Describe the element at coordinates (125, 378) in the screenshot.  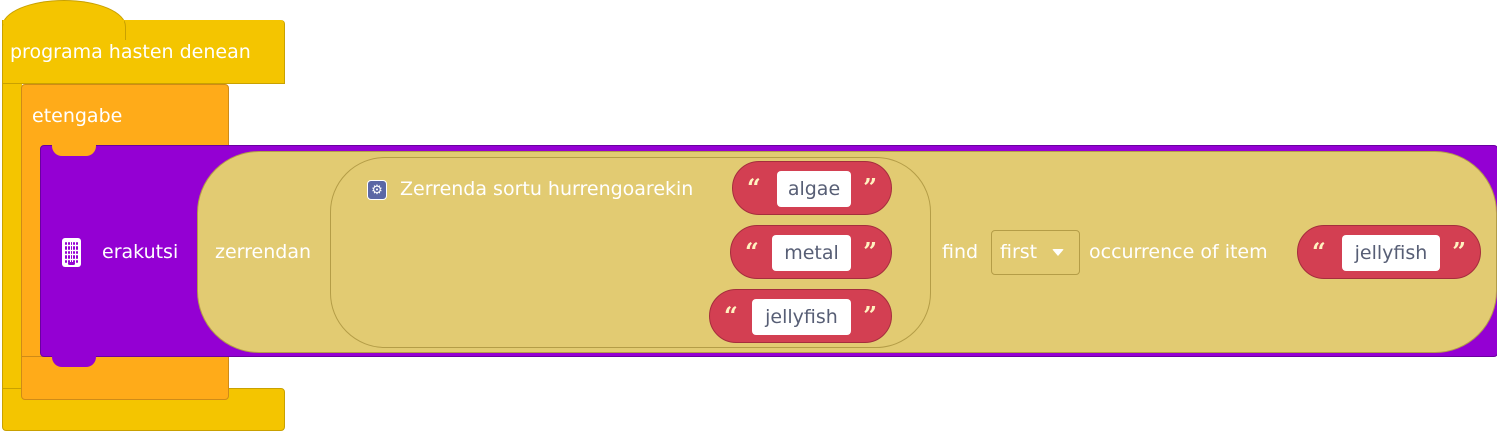
I see `forever-loop-footer` at that location.